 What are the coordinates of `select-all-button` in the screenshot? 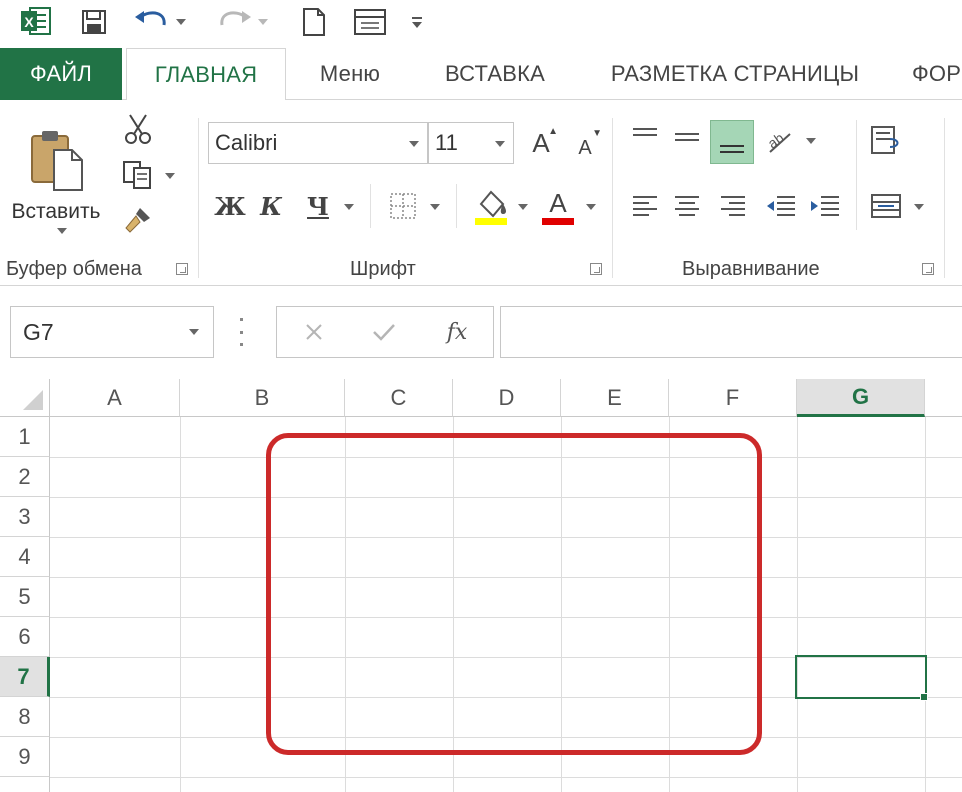 It's located at (25, 398).